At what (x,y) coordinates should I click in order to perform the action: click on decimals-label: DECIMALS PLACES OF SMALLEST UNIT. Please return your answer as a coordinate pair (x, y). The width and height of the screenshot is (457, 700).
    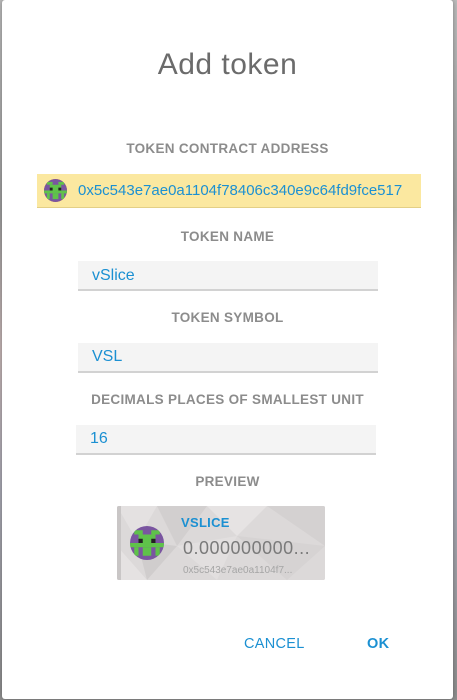
    Looking at the image, I should click on (227, 399).